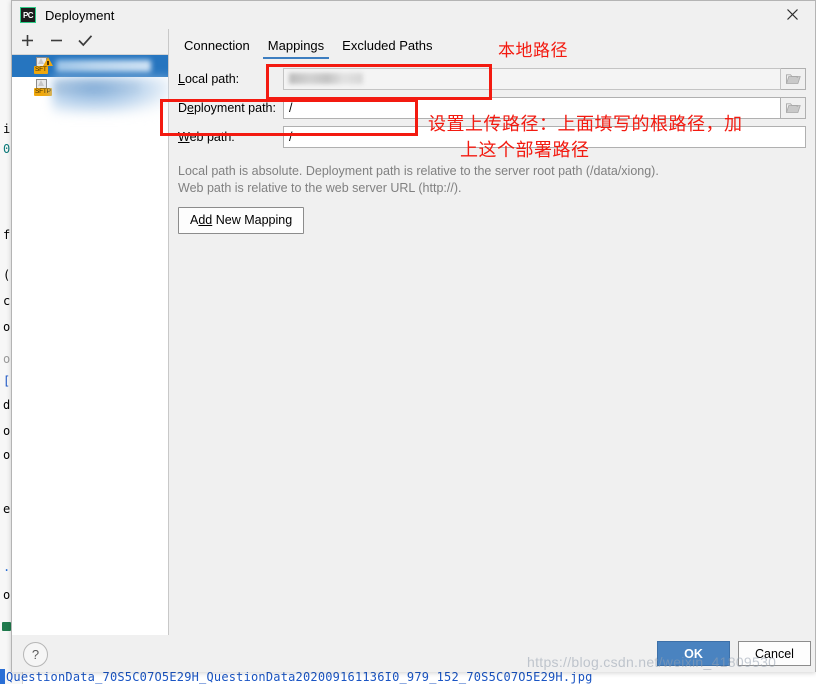  What do you see at coordinates (774, 653) in the screenshot?
I see `cancel-button: Cancel` at bounding box center [774, 653].